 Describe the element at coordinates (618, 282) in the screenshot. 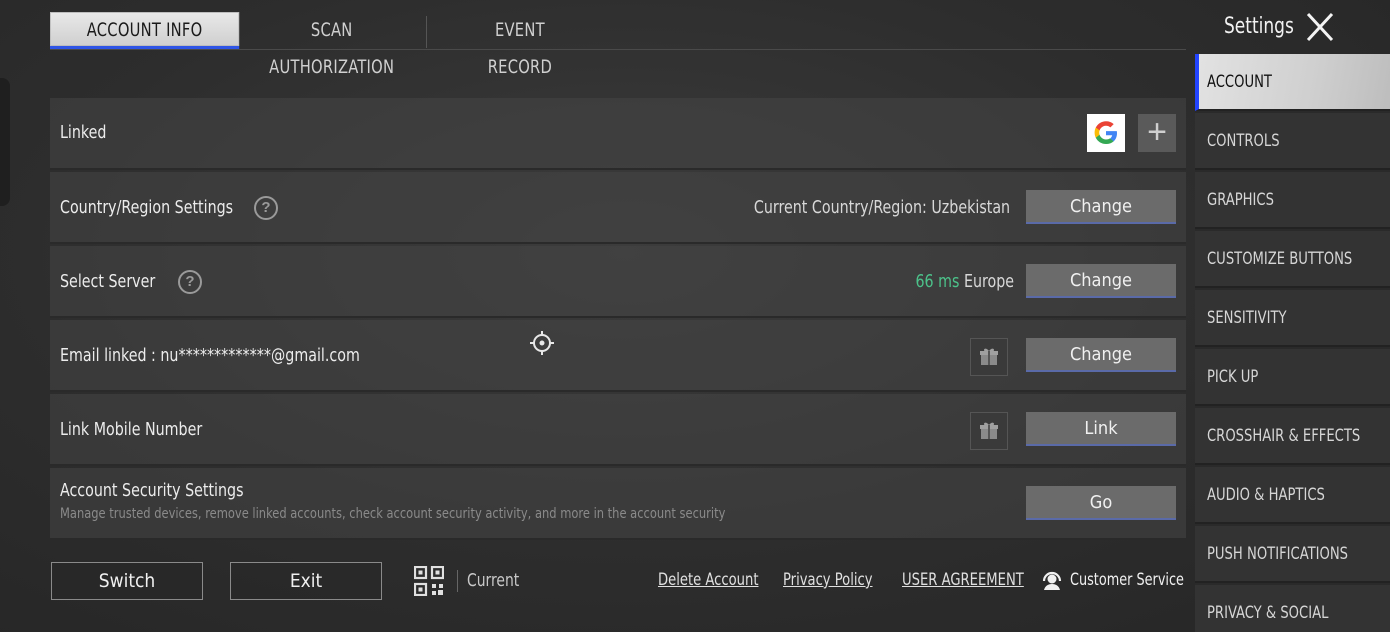

I see `select-server-row: Select Server ? 66 ms Europe Change` at that location.